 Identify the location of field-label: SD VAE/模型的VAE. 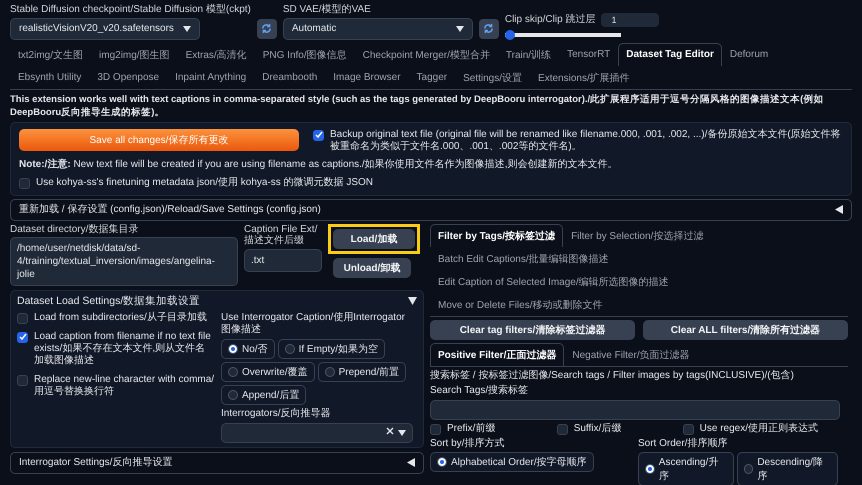
(327, 10).